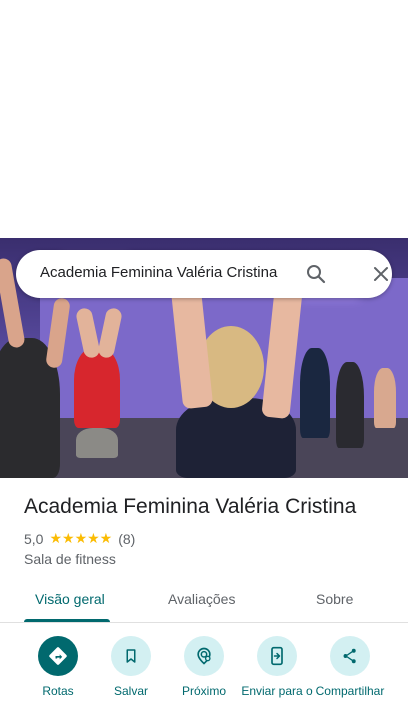 The width and height of the screenshot is (408, 716). What do you see at coordinates (126, 539) in the screenshot?
I see `review-count: (8)` at bounding box center [126, 539].